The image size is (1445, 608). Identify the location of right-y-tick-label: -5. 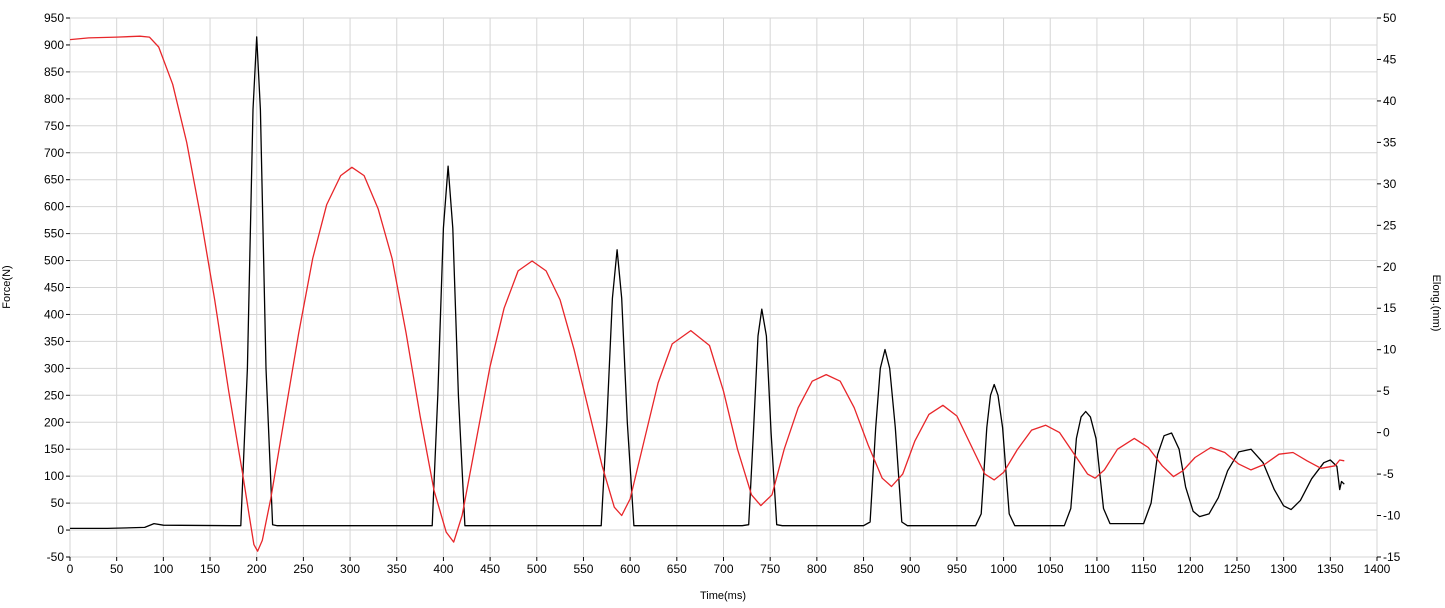
(1388, 474).